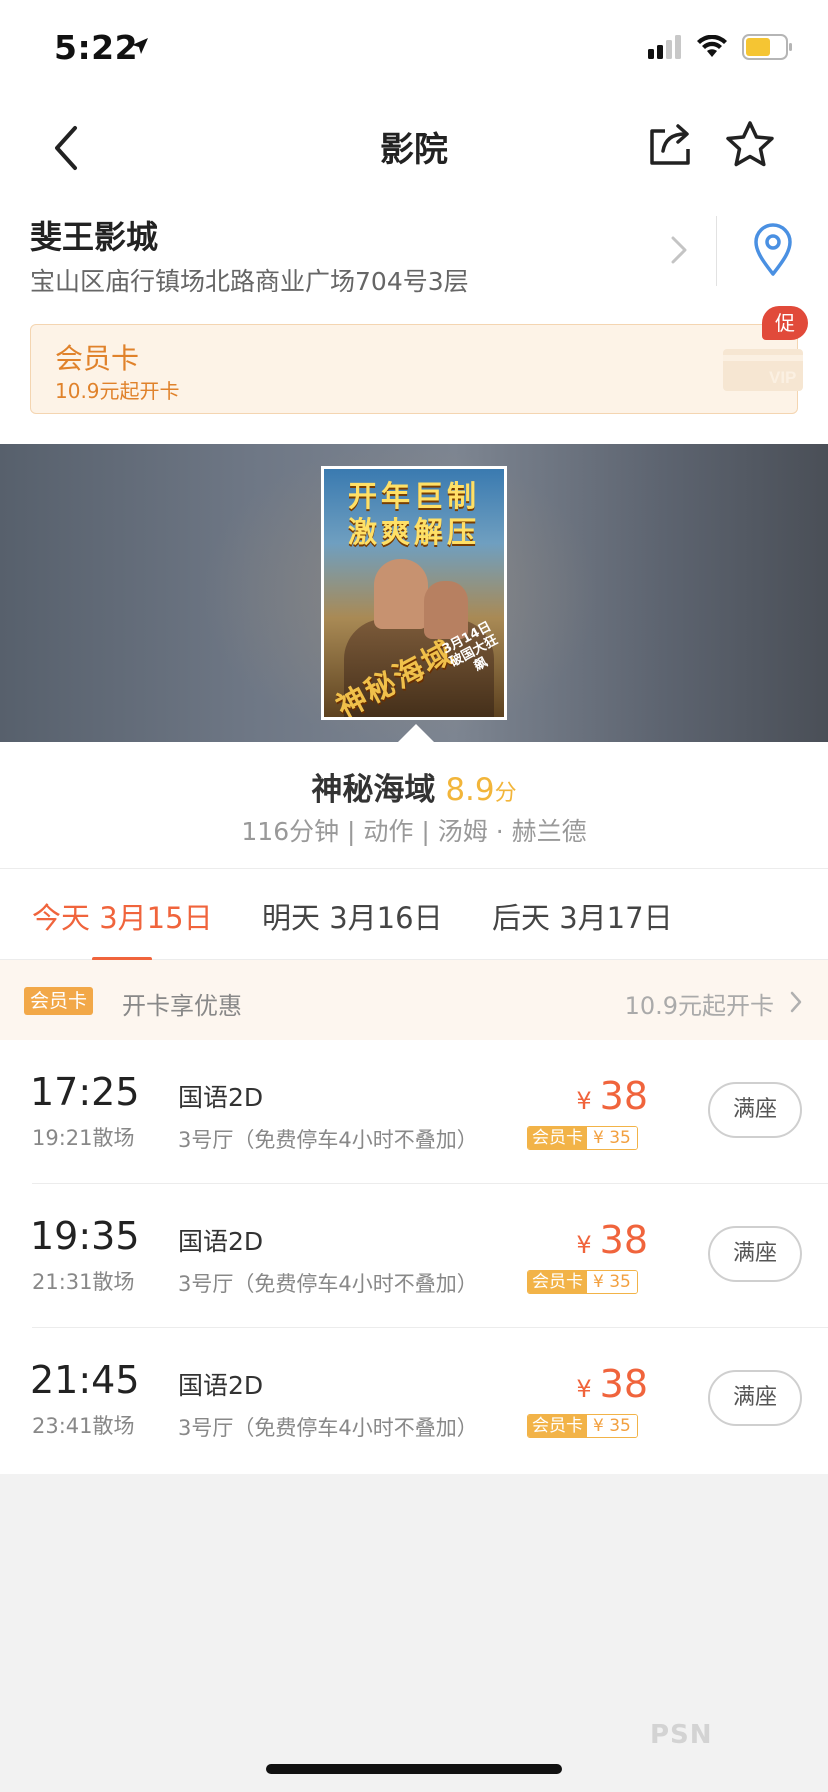 Image resolution: width=828 pixels, height=1792 pixels. I want to click on start-time: 17:25, so click(85, 1092).